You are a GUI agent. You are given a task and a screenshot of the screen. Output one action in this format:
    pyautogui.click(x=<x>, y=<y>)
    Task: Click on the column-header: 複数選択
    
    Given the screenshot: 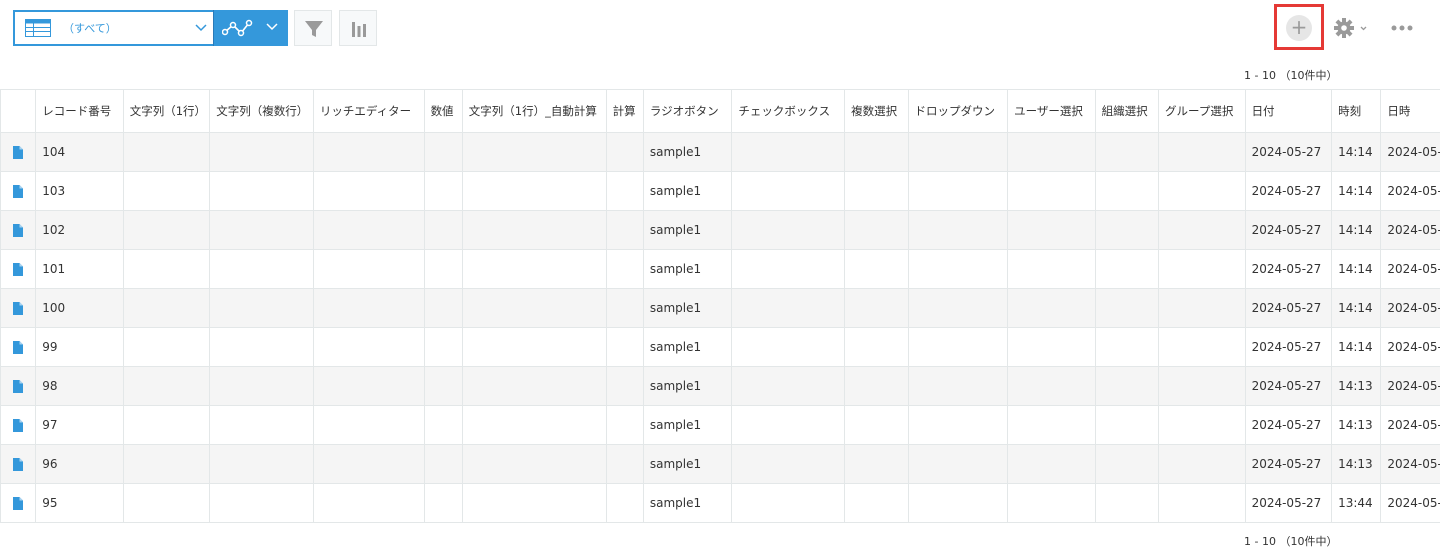 What is the action you would take?
    pyautogui.click(x=876, y=111)
    